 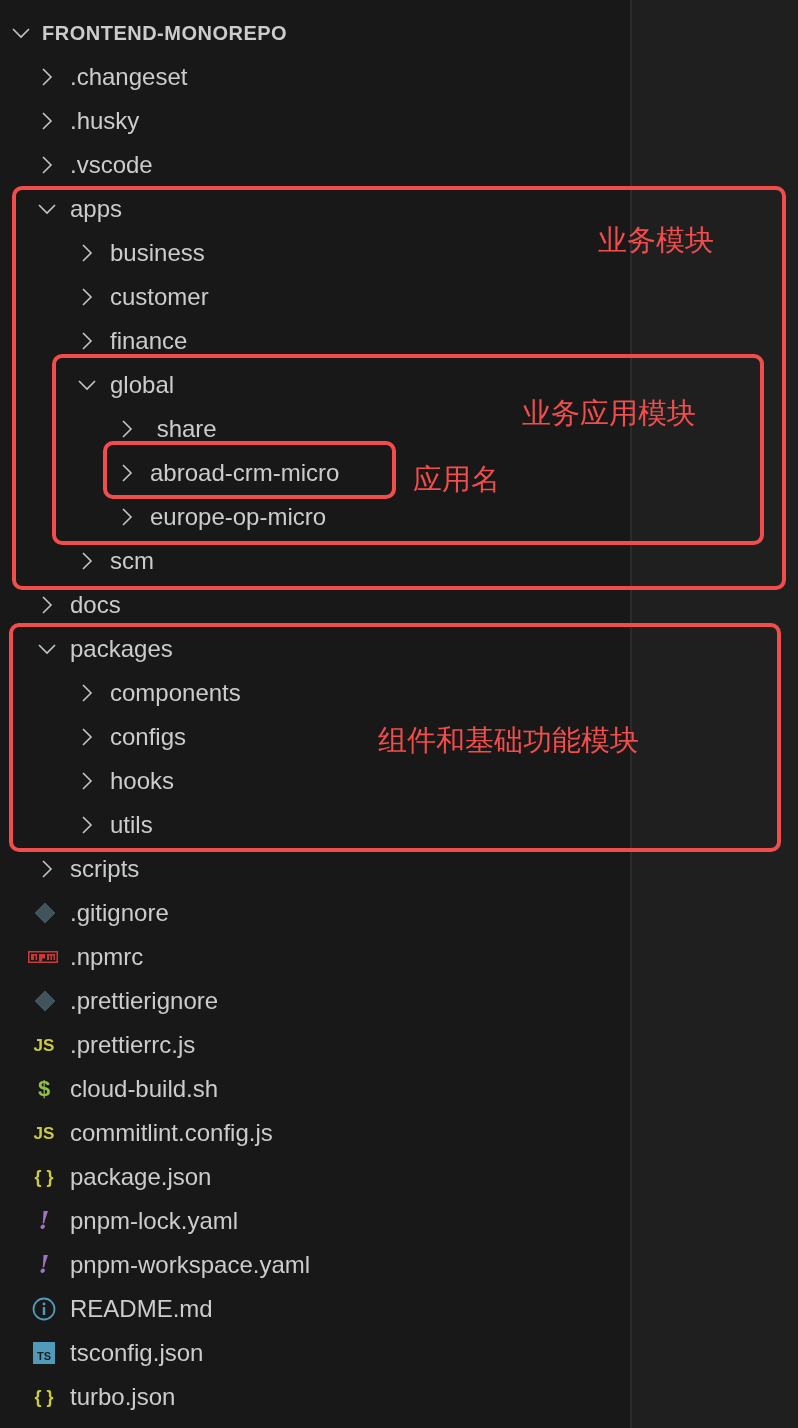 I want to click on file-item: commitlint.config.js, so click(x=171, y=1133).